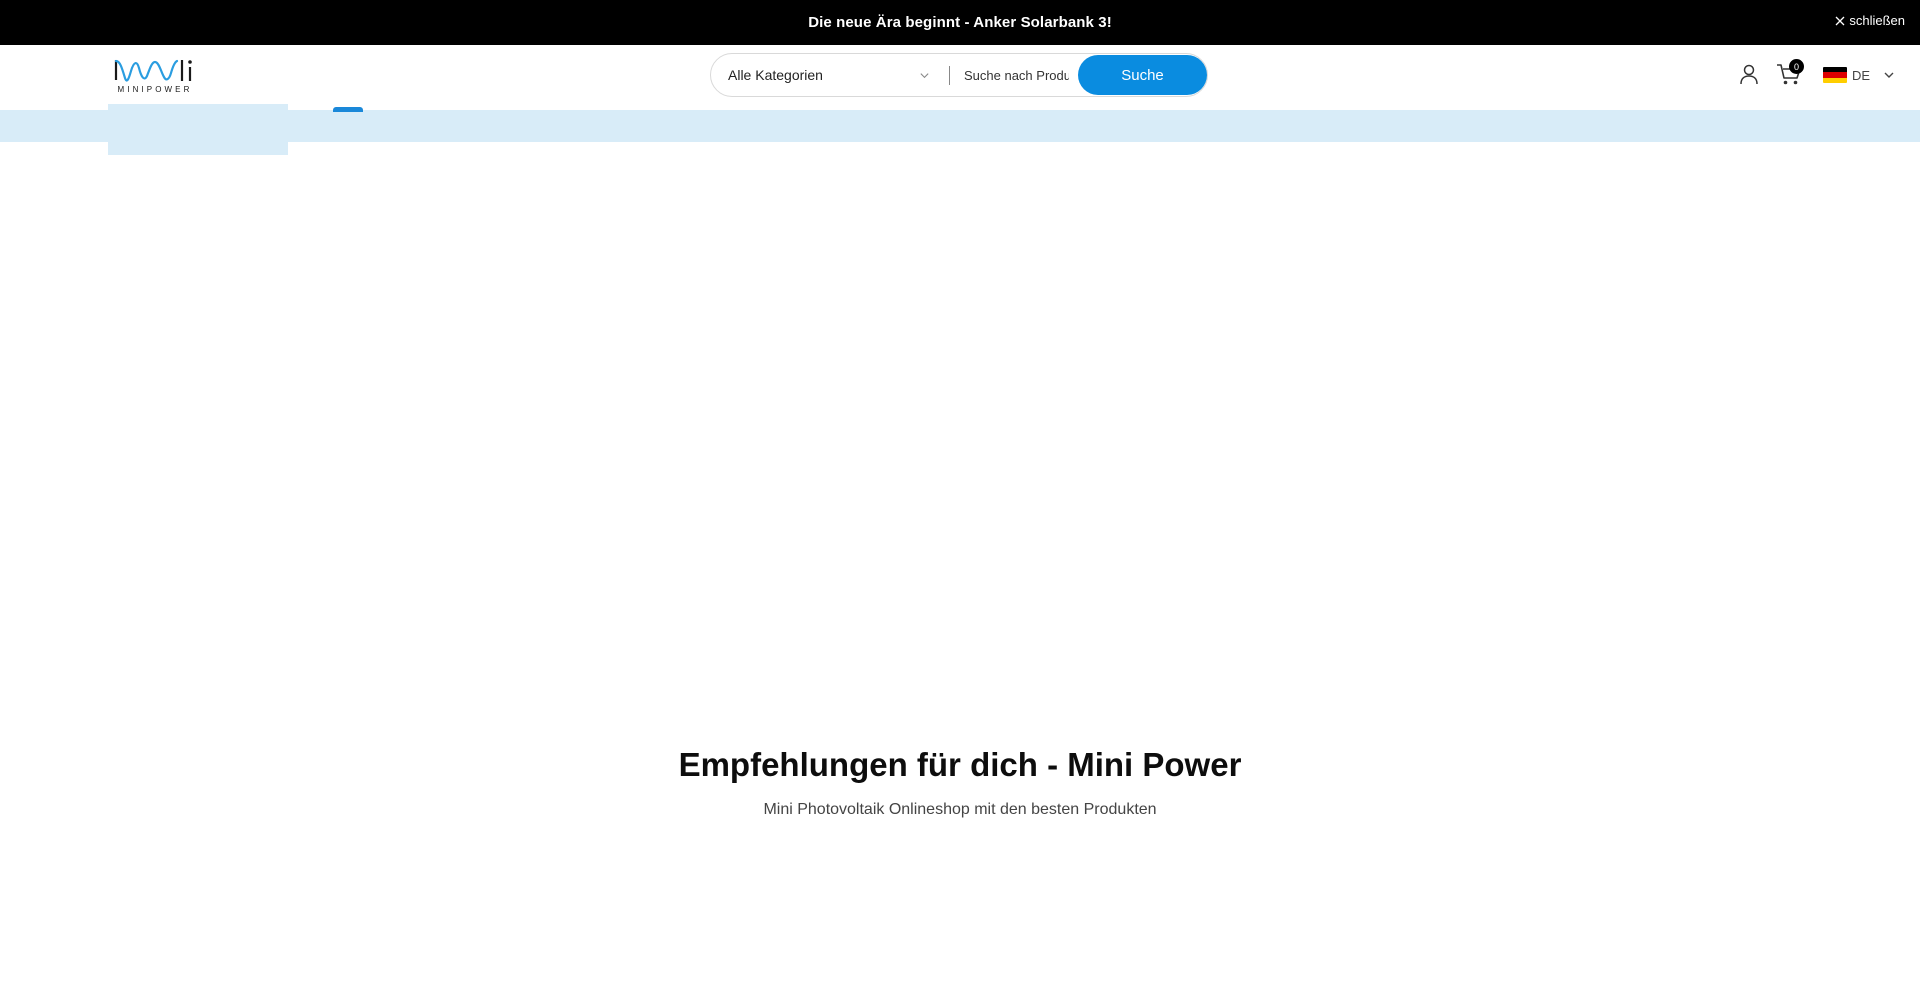  I want to click on logo-mark, so click(153, 70).